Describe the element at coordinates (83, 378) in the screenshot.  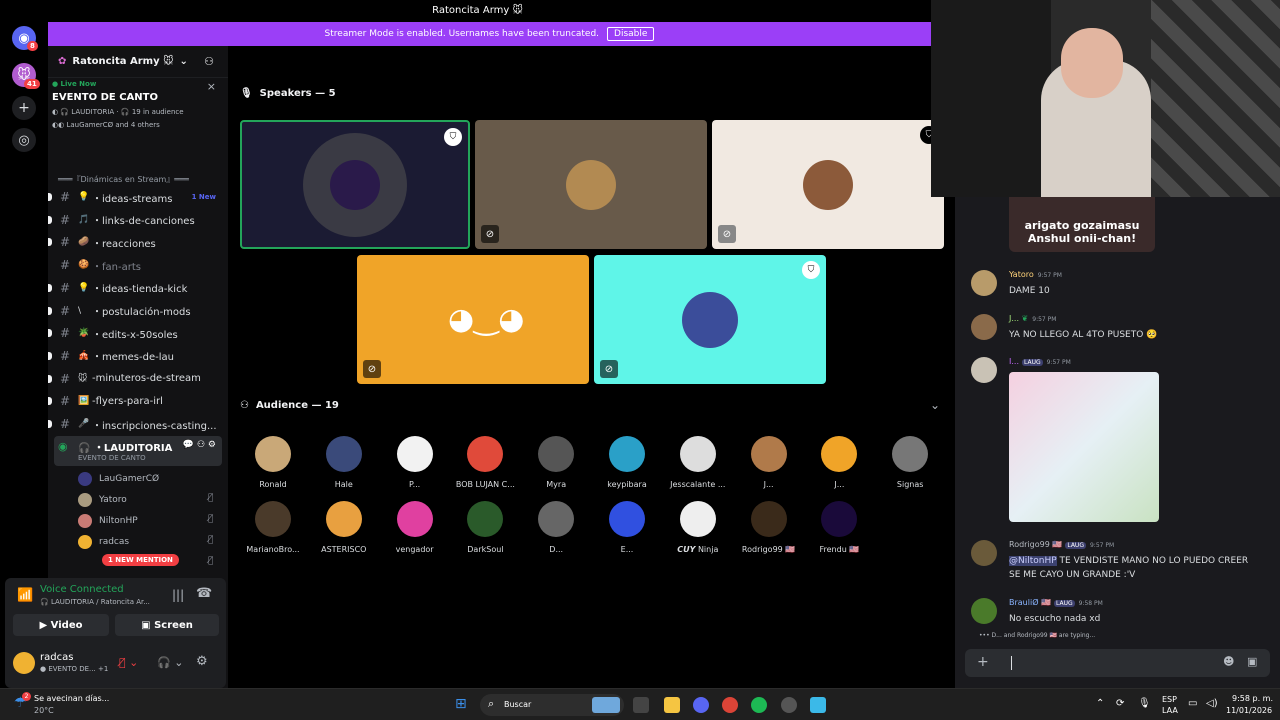
I see `channel-emoji: 🐭` at that location.